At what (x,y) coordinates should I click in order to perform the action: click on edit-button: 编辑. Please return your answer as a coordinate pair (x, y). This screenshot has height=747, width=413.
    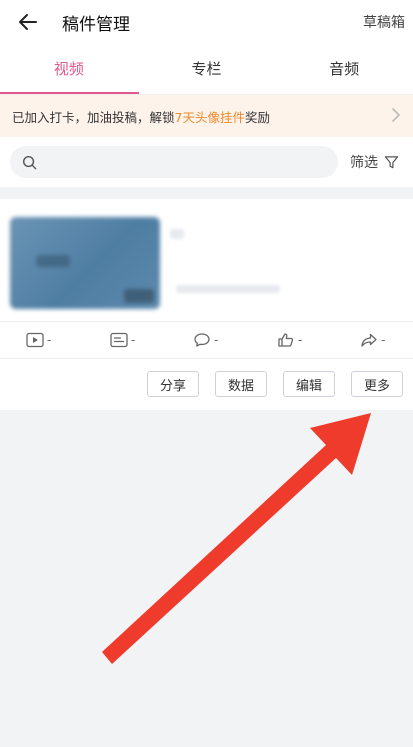
    Looking at the image, I should click on (308, 384).